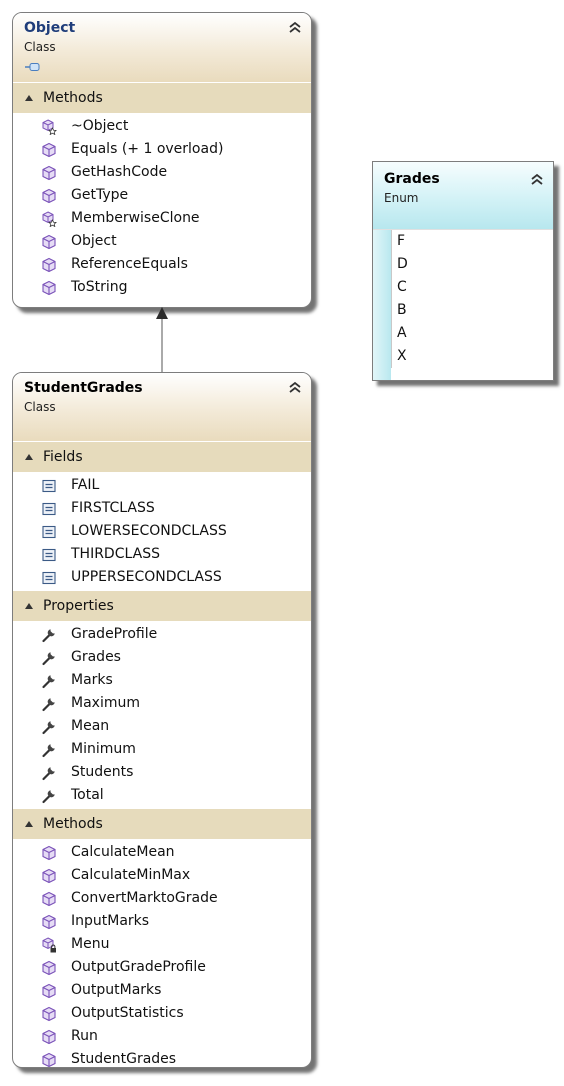  I want to click on member-row: OutputStatistics, so click(162, 1013).